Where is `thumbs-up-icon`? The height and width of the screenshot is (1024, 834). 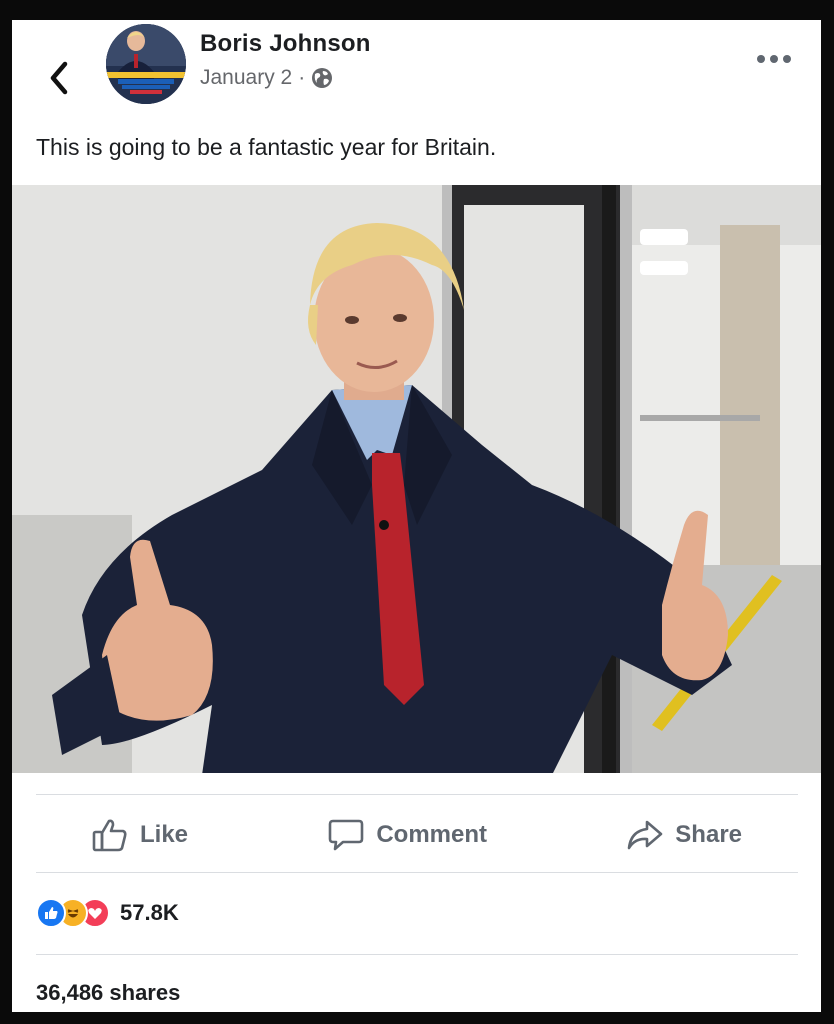 thumbs-up-icon is located at coordinates (109, 835).